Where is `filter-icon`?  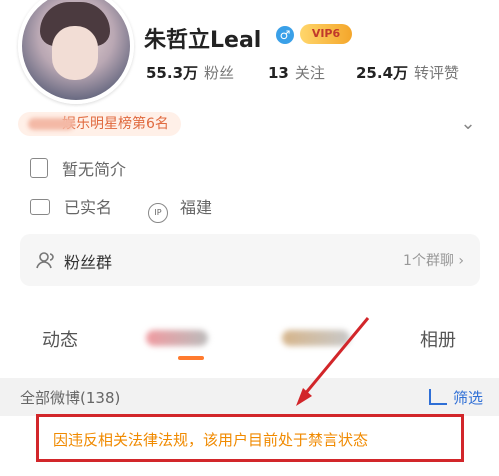 filter-icon is located at coordinates (437, 397).